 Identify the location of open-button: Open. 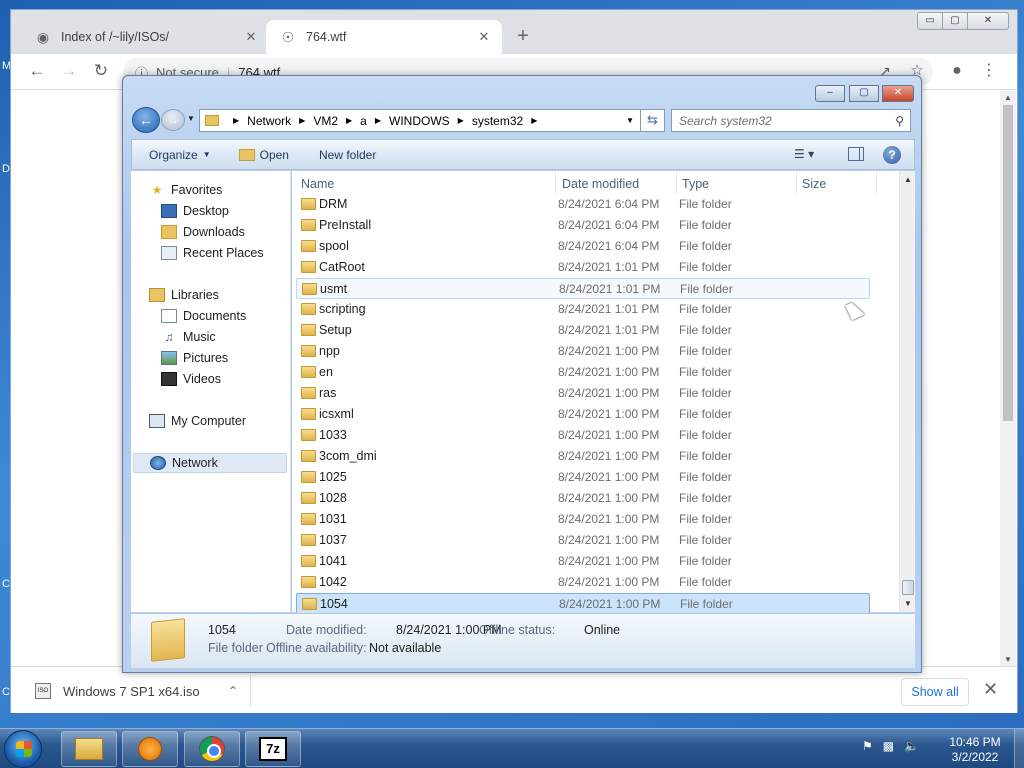
(263, 155).